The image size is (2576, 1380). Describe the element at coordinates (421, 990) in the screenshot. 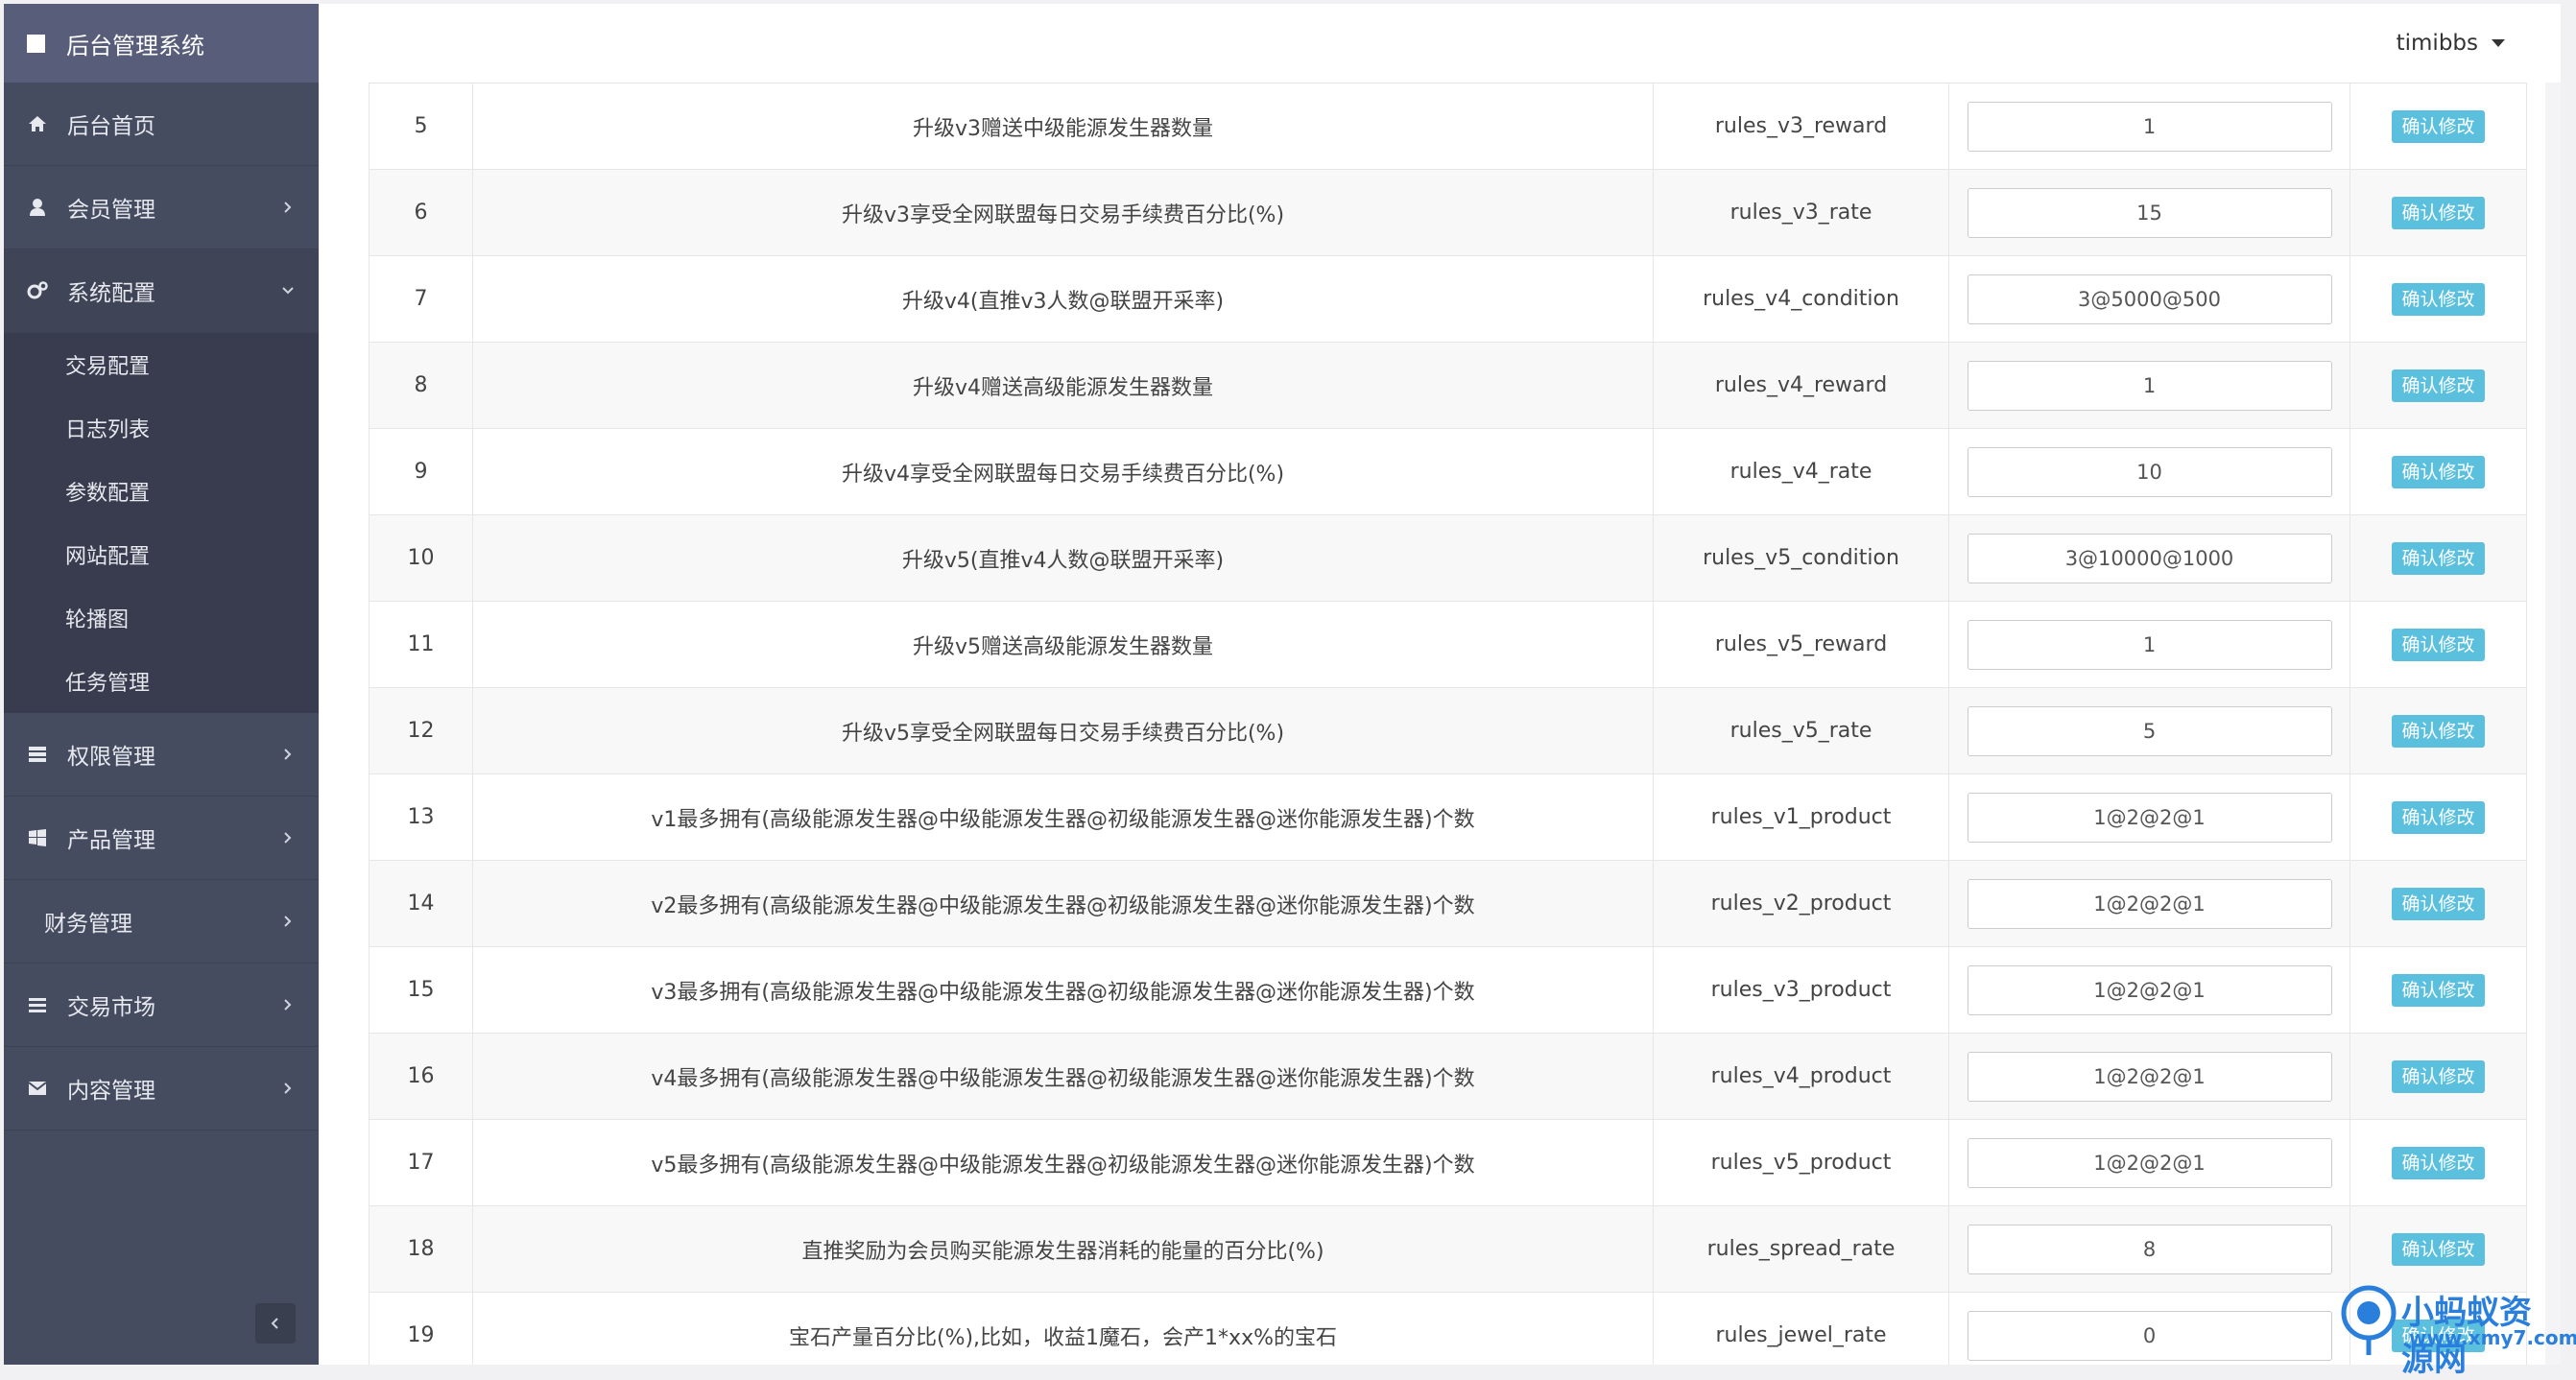

I see `row-id: 15` at that location.